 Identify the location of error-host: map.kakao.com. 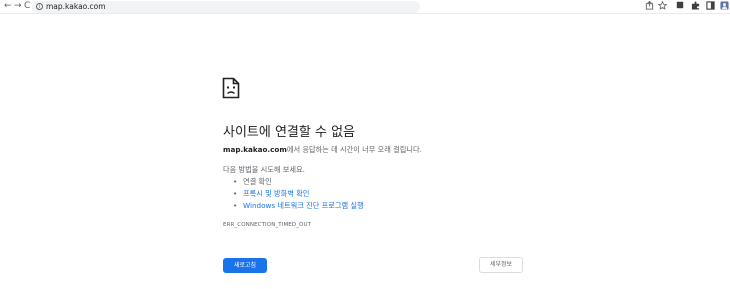
(255, 149).